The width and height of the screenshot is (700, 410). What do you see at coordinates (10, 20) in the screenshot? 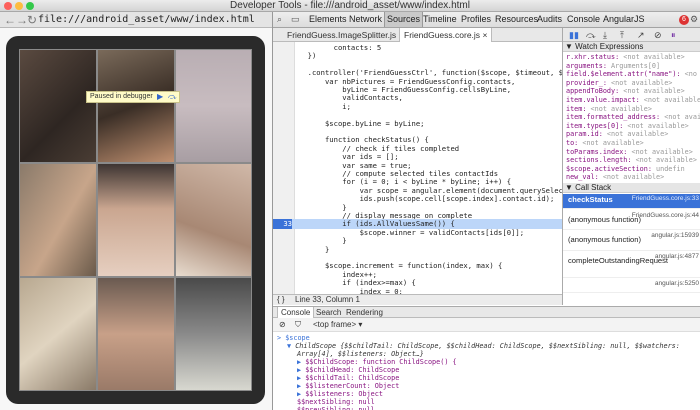
I see `back-arrow-icon: ←` at bounding box center [10, 20].